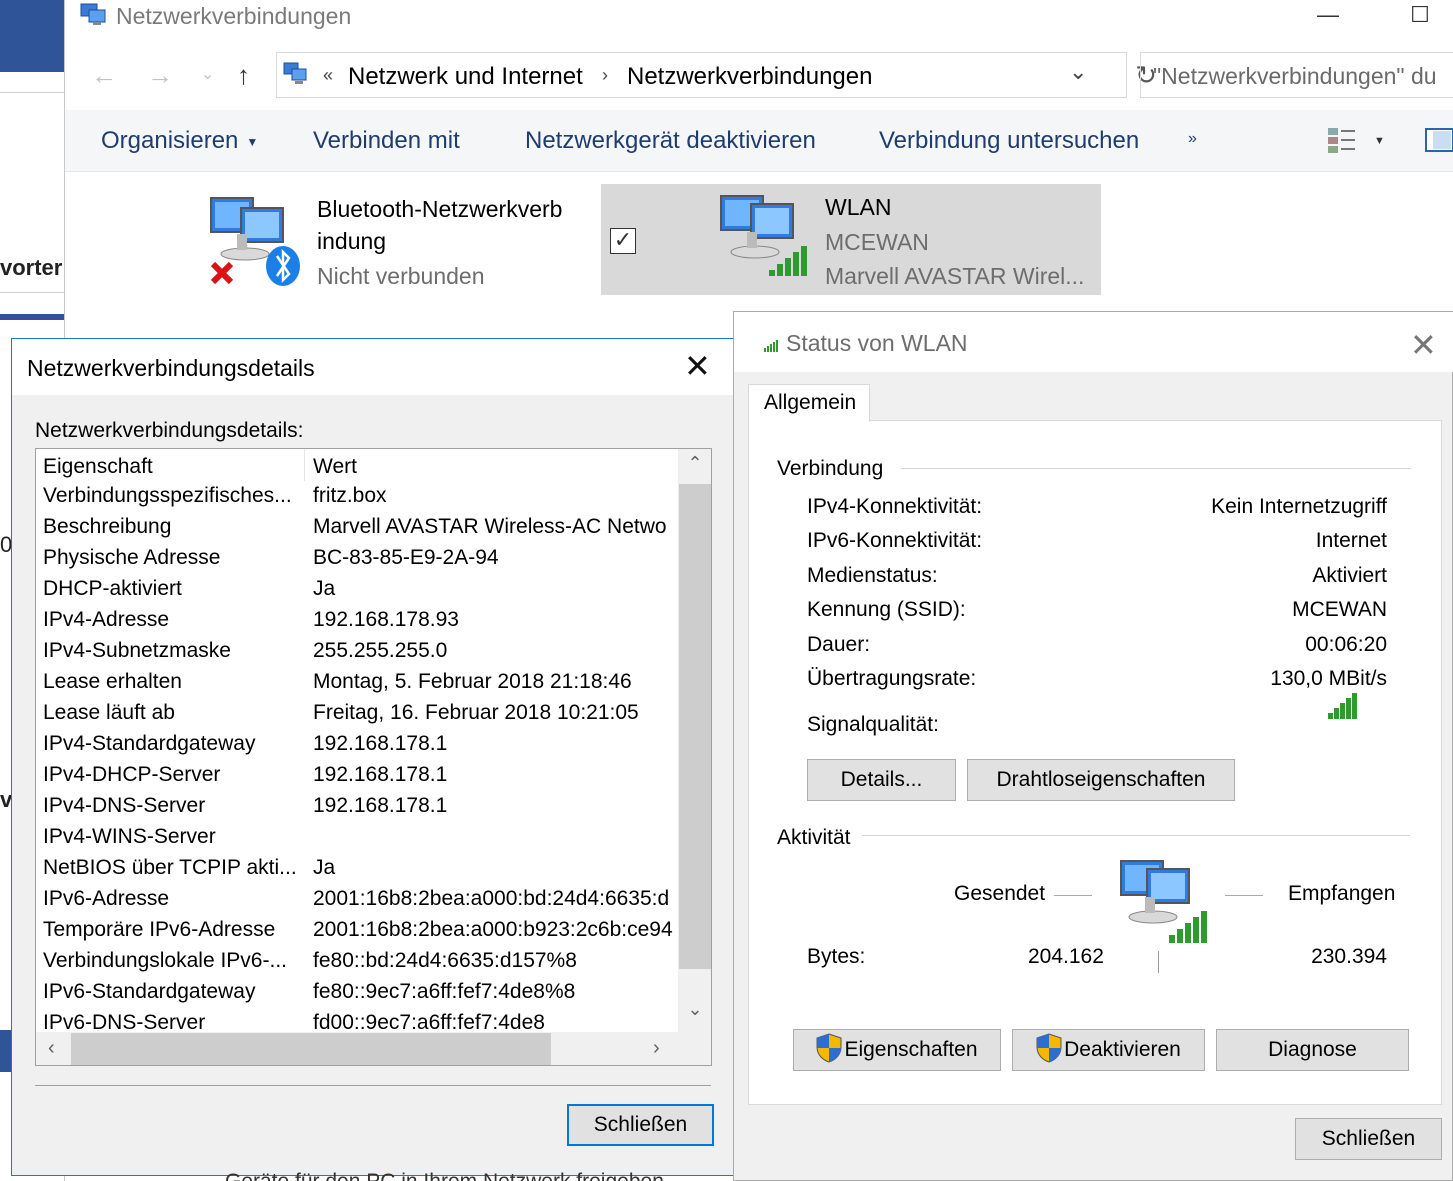  I want to click on table-row: Physische Adresse BC-83-85-E9-2A-94, so click(357, 558).